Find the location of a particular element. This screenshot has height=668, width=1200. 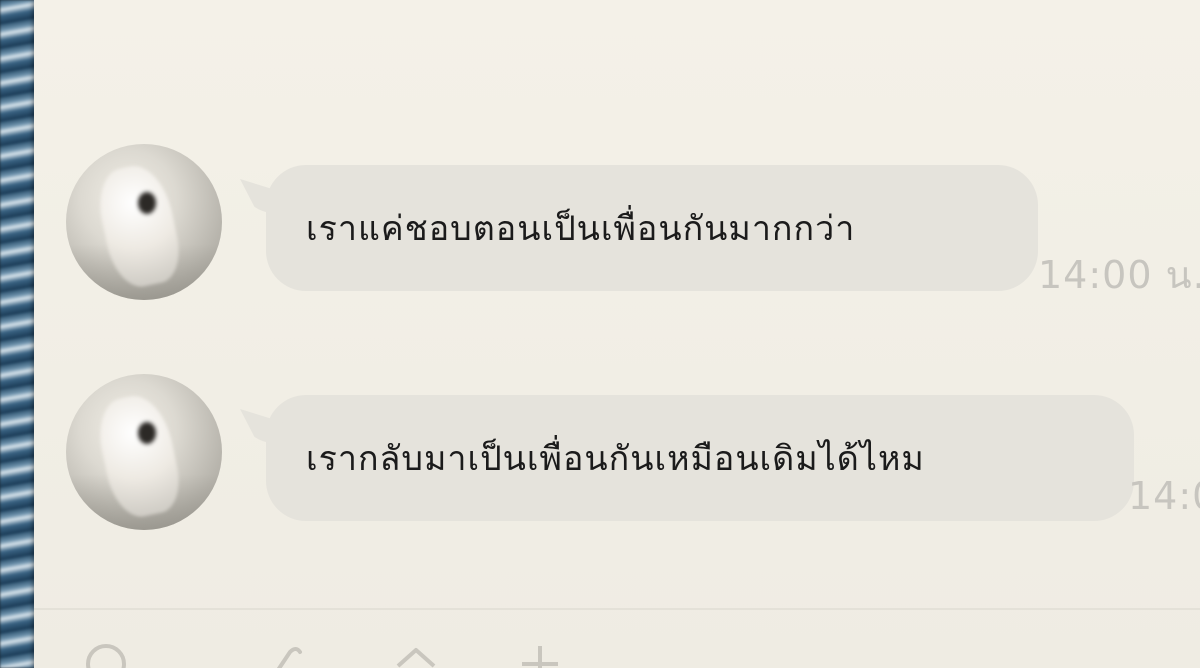

message-text: เรากลับมาเป็นเพื่อนกันเหมือนเดิมได้ไหม is located at coordinates (615, 459).